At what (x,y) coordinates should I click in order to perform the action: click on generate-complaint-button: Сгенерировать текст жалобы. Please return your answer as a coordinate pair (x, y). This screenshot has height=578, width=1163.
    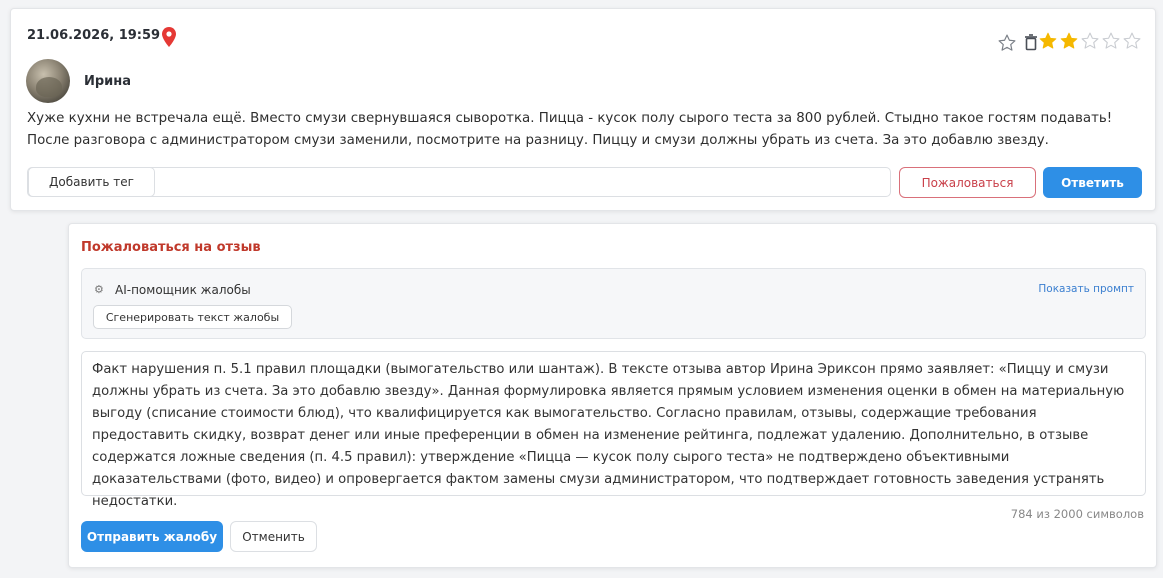
    Looking at the image, I should click on (192, 317).